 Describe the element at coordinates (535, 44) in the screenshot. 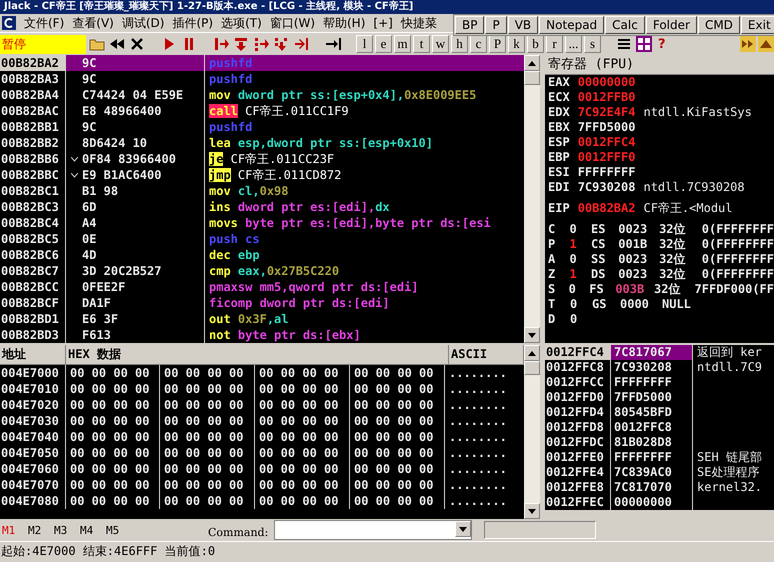

I see `view-button: b` at that location.